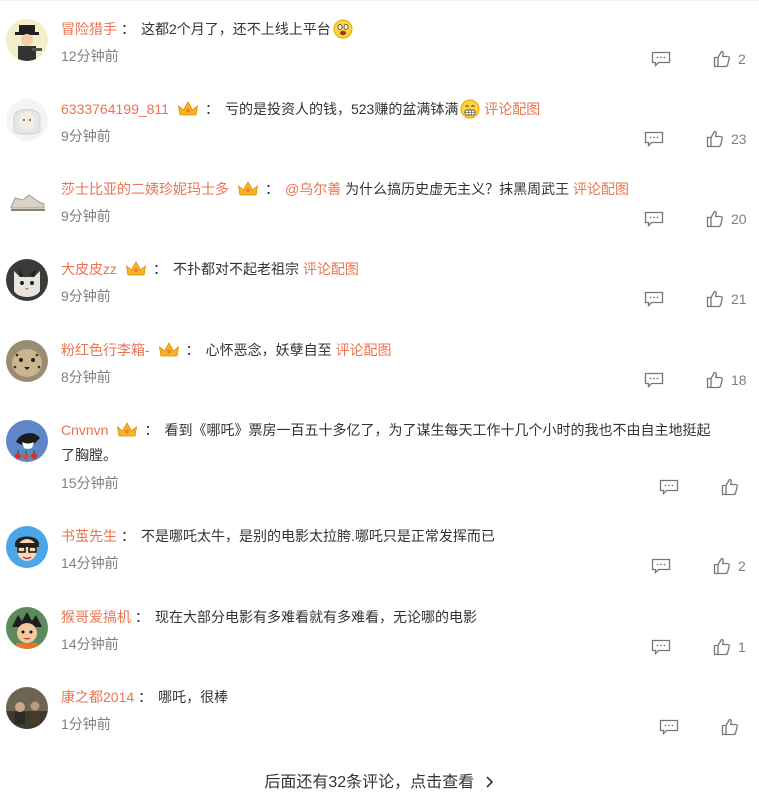  Describe the element at coordinates (89, 455) in the screenshot. I see `comment-text-continued: 了胸膛。` at that location.